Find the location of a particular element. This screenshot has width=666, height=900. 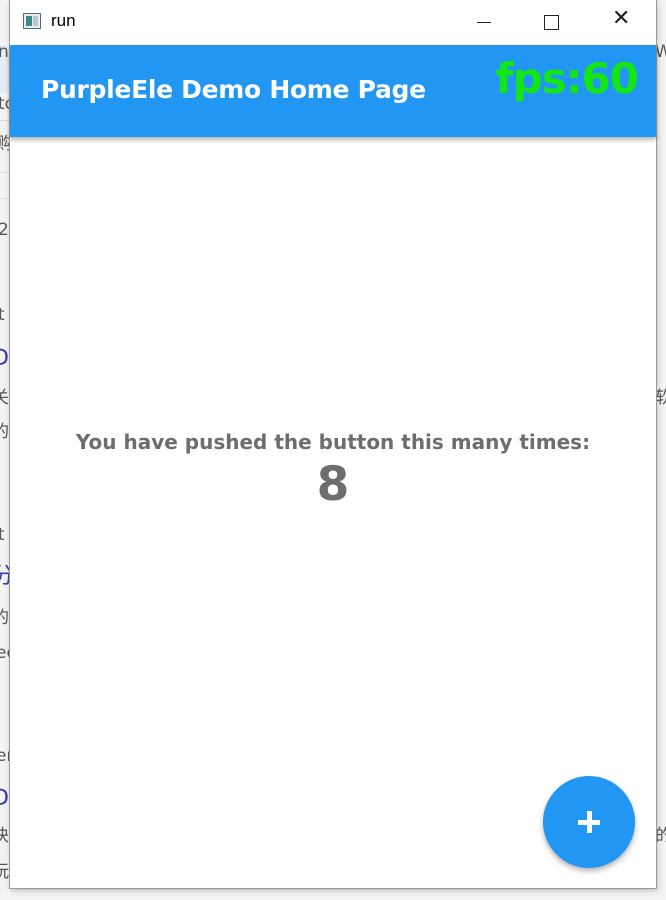

fps-counter: fps:60 is located at coordinates (567, 78).